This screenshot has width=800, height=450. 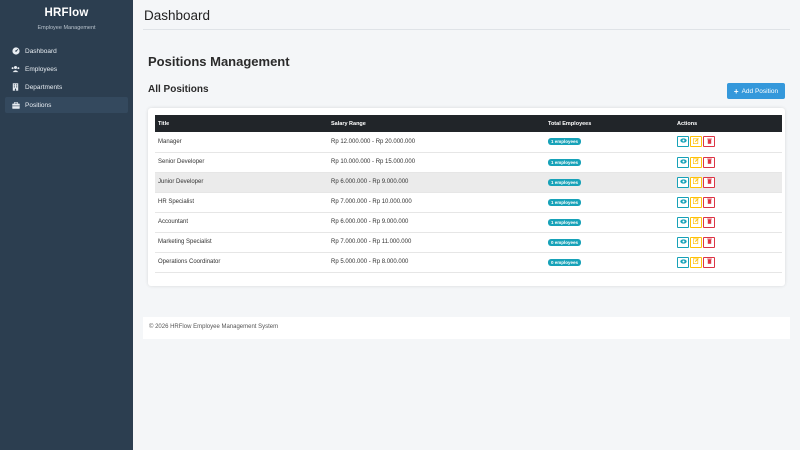 I want to click on position-title: Accountant, so click(x=241, y=222).